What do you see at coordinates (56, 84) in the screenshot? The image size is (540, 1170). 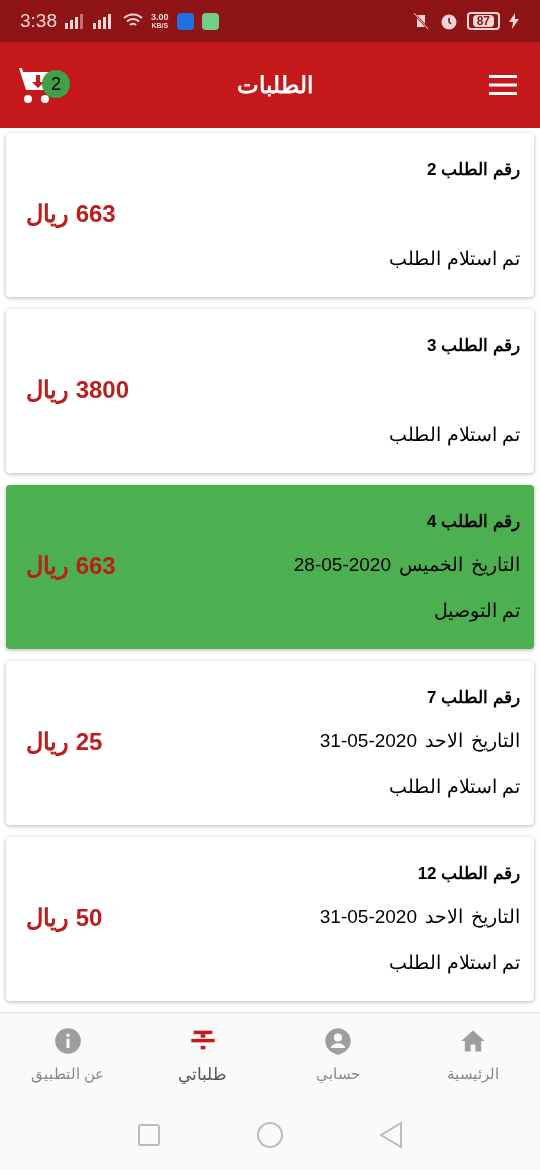 I see `cart-count-badge: 2` at bounding box center [56, 84].